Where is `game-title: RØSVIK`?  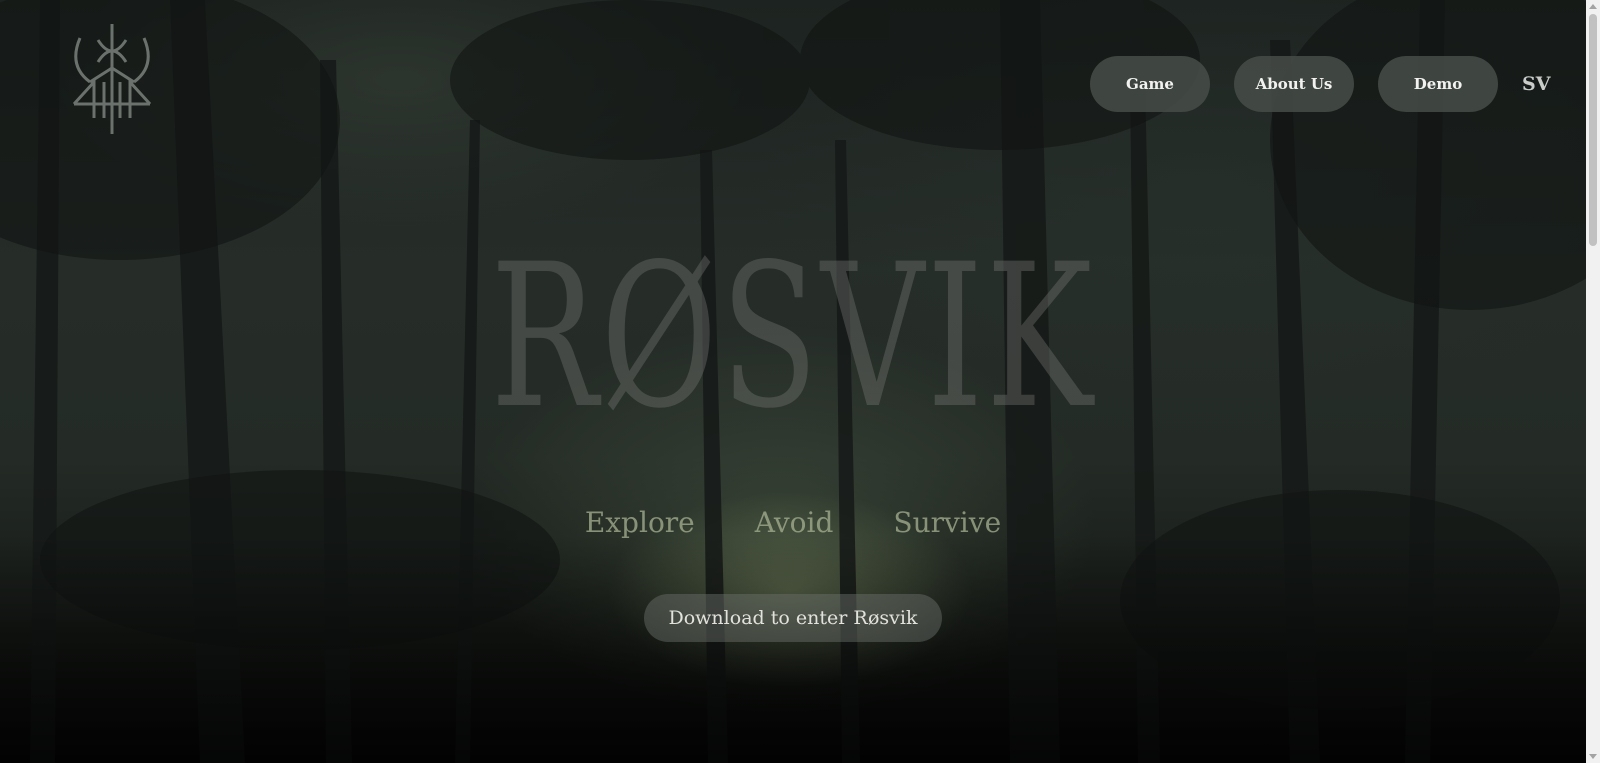
game-title: RØSVIK is located at coordinates (793, 336).